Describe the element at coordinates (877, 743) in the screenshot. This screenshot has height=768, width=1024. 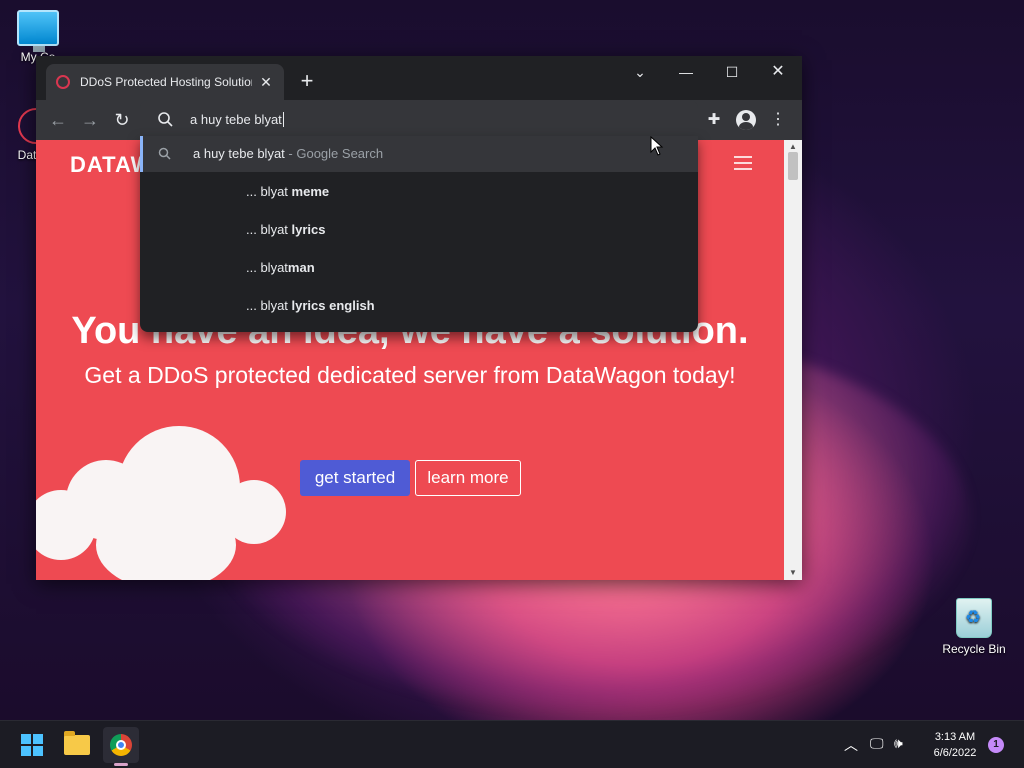
I see `network-icon: 🖵` at that location.